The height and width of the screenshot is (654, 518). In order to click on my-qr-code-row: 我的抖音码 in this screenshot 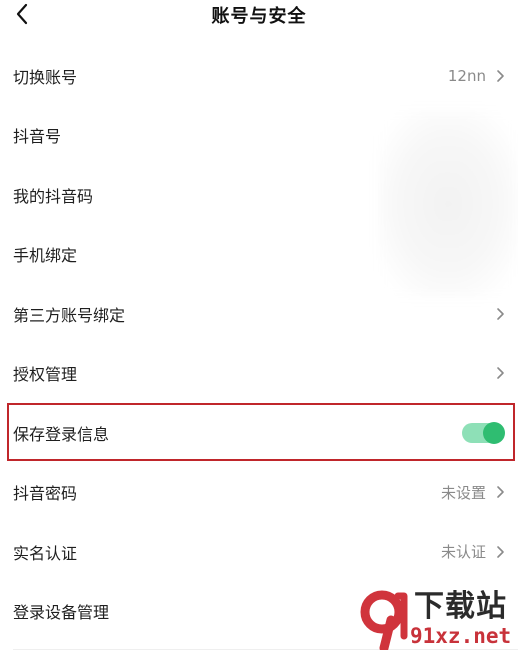, I will do `click(259, 195)`.